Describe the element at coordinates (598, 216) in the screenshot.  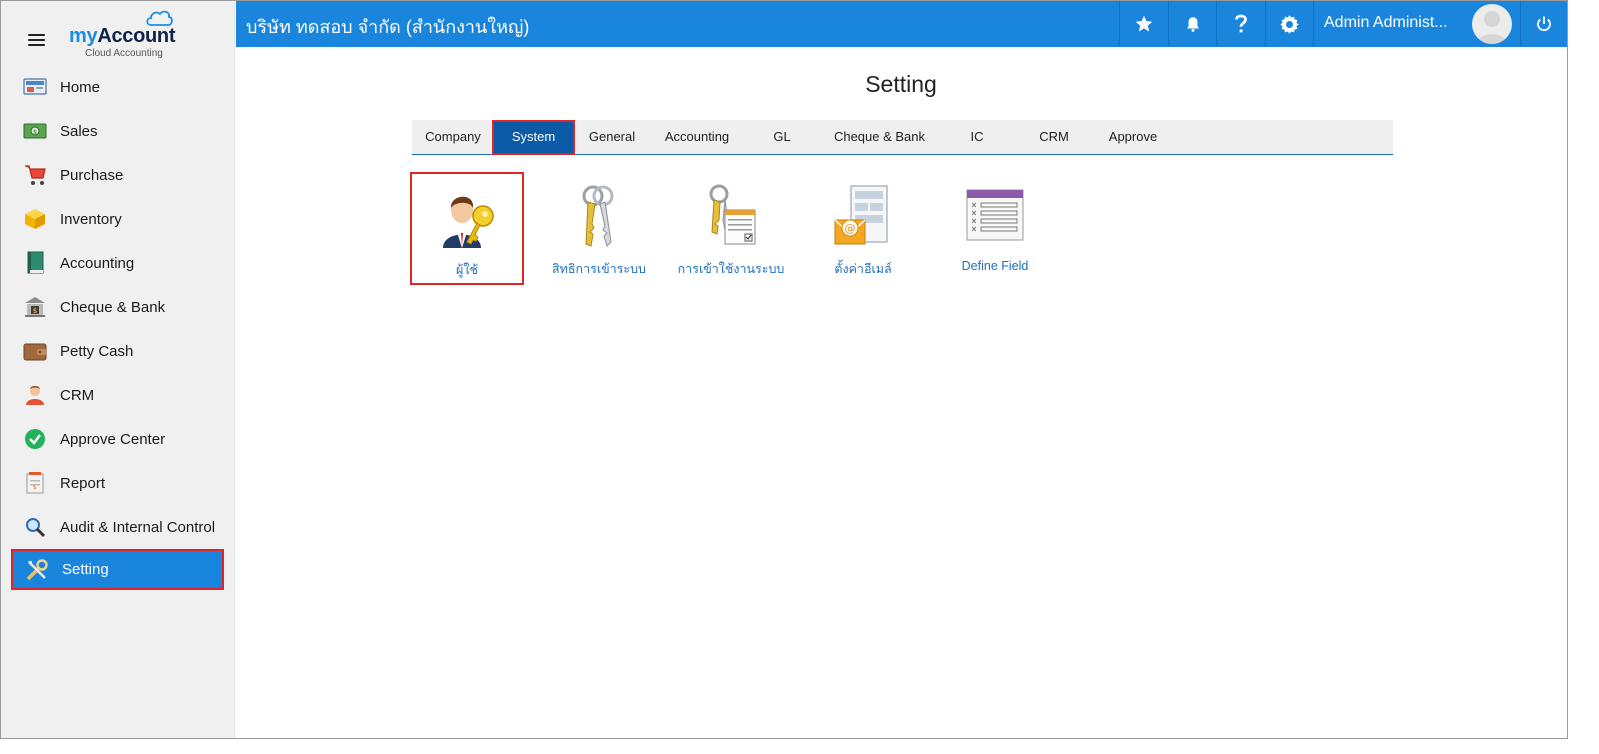
I see `keys-icon` at that location.